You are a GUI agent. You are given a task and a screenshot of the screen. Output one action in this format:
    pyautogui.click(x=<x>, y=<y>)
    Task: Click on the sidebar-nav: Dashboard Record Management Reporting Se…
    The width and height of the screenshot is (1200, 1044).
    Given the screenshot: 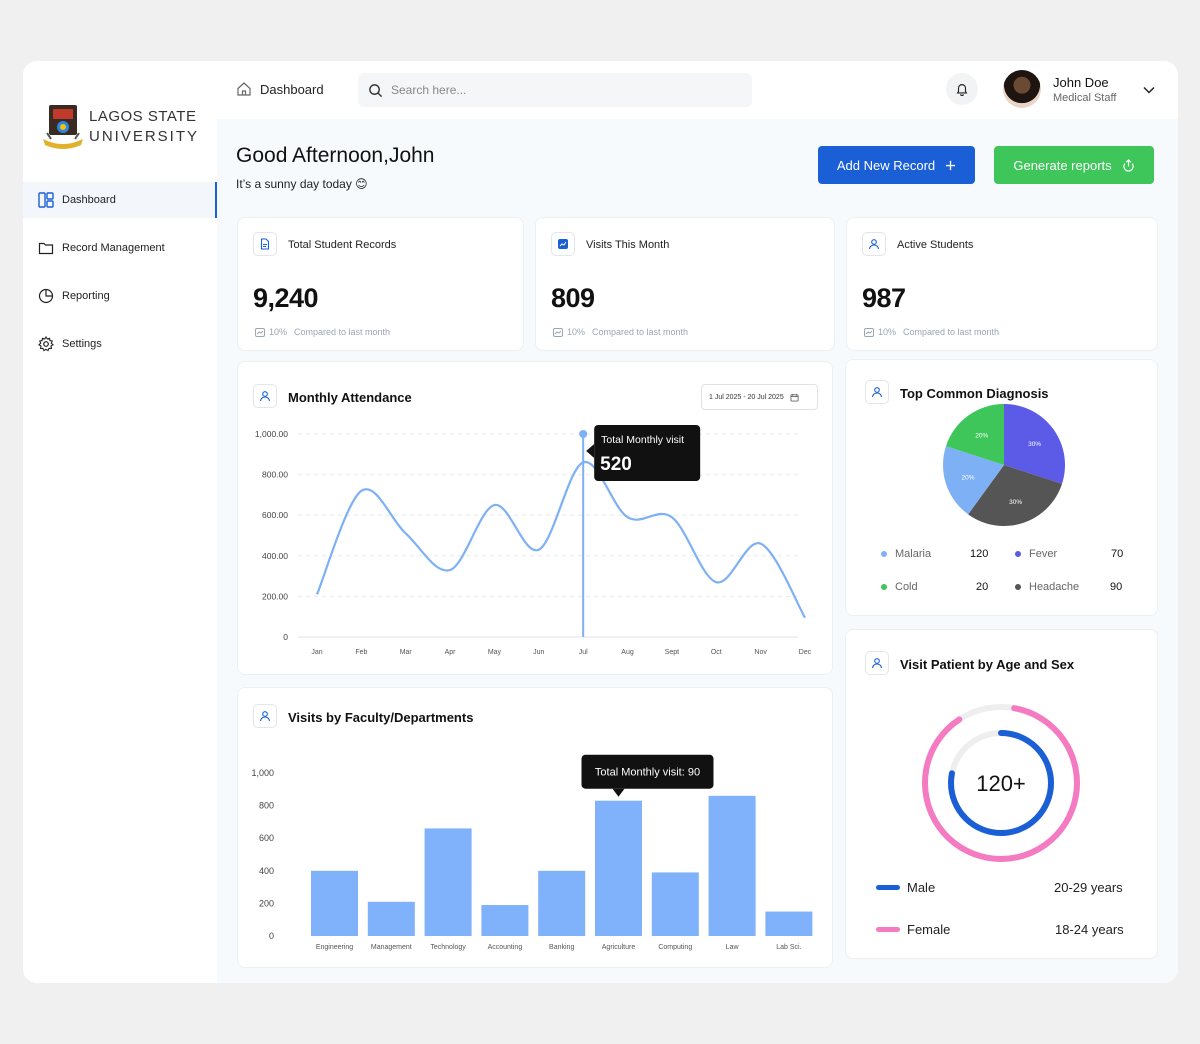 What is the action you would take?
    pyautogui.click(x=120, y=278)
    